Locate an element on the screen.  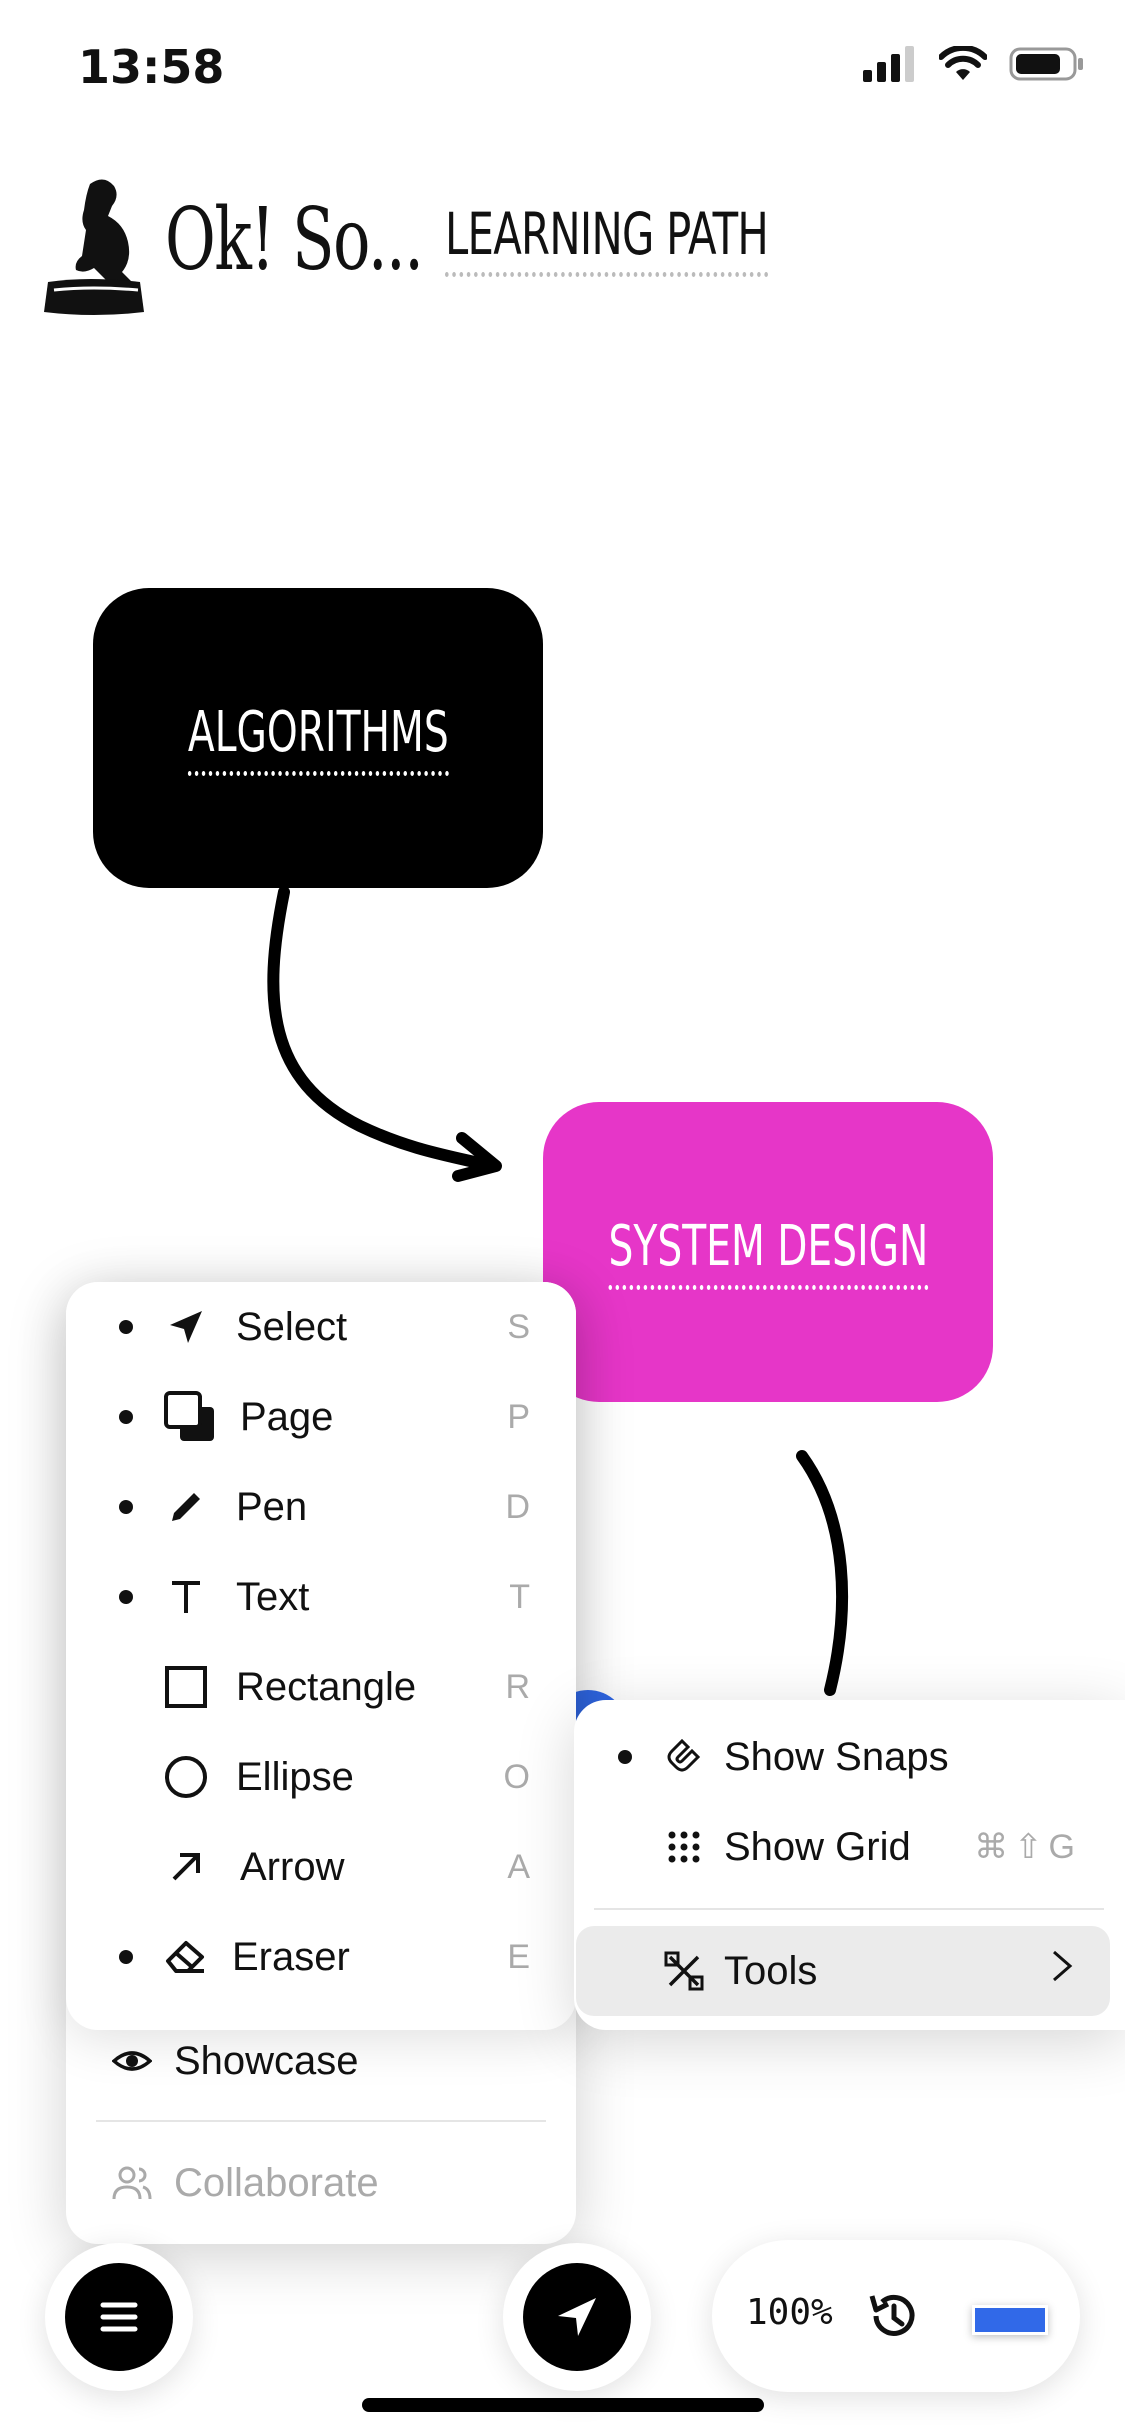
submenu-divider is located at coordinates (849, 1909).